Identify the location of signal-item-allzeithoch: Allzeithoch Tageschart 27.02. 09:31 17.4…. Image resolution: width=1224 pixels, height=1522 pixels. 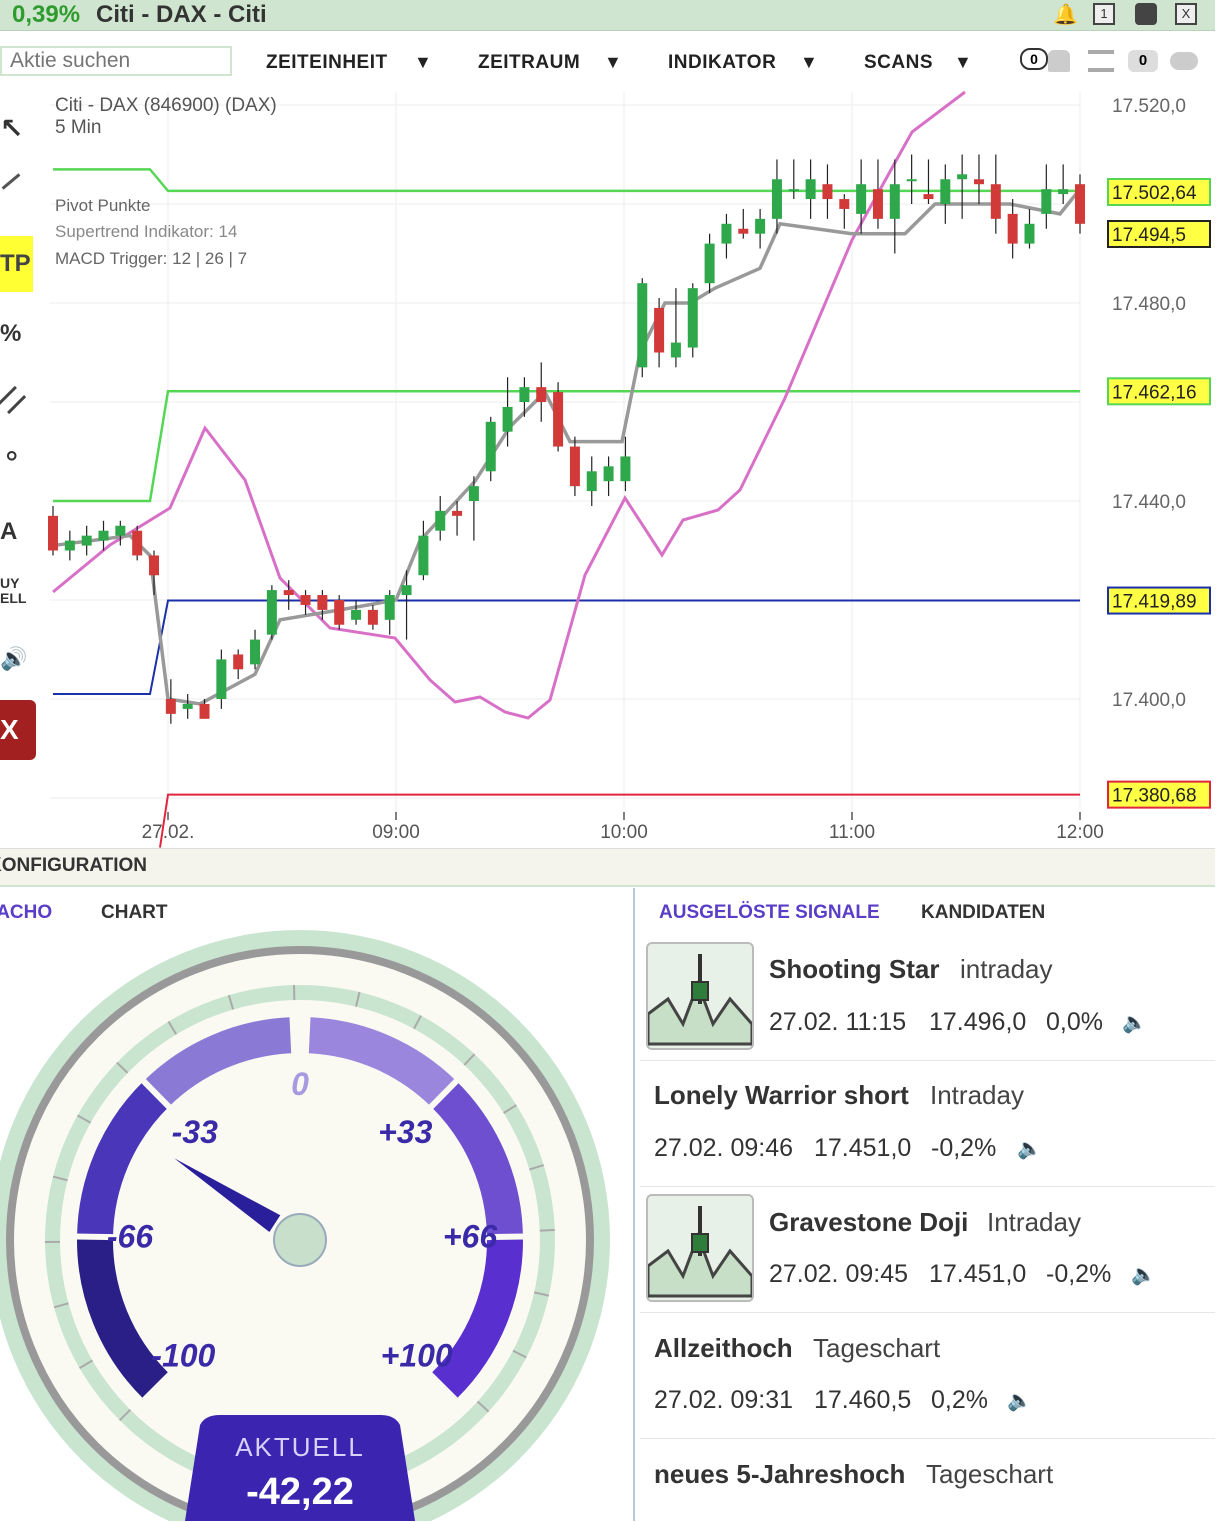
(927, 1377).